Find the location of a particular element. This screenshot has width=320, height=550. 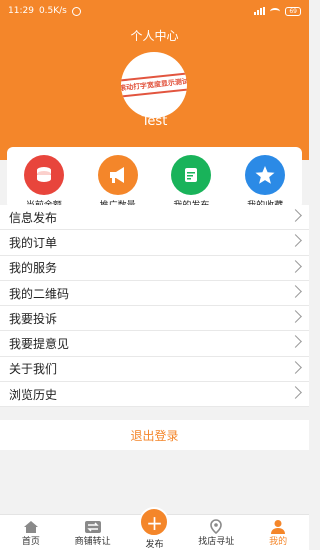

transfer-icon is located at coordinates (93, 526).